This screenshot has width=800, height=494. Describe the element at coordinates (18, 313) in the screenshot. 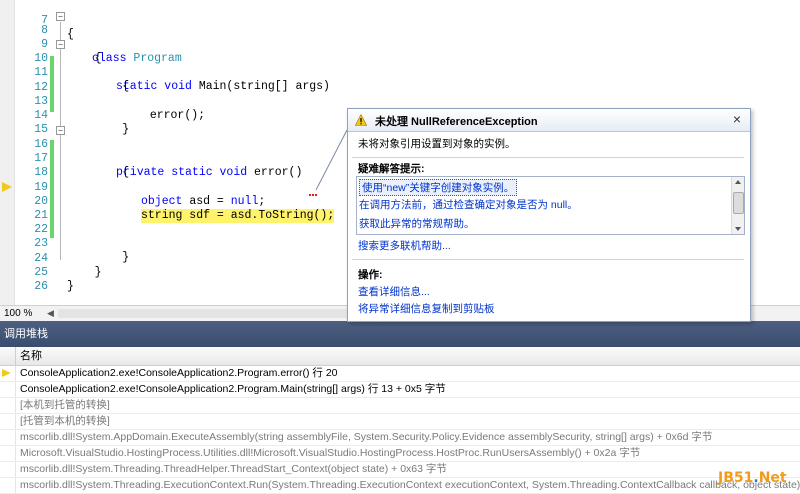

I see `zoom-level: 100 %` at that location.